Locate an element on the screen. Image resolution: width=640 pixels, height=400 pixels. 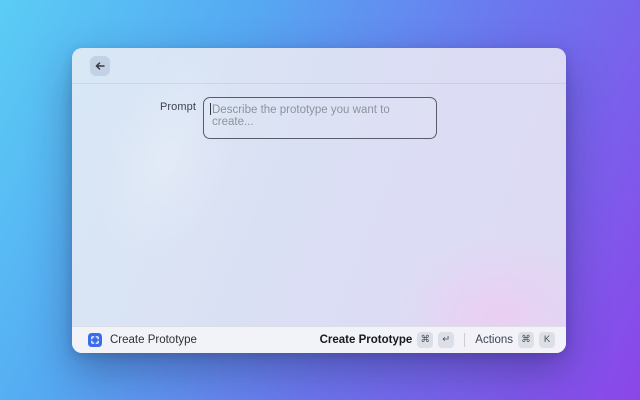
window-header is located at coordinates (319, 66).